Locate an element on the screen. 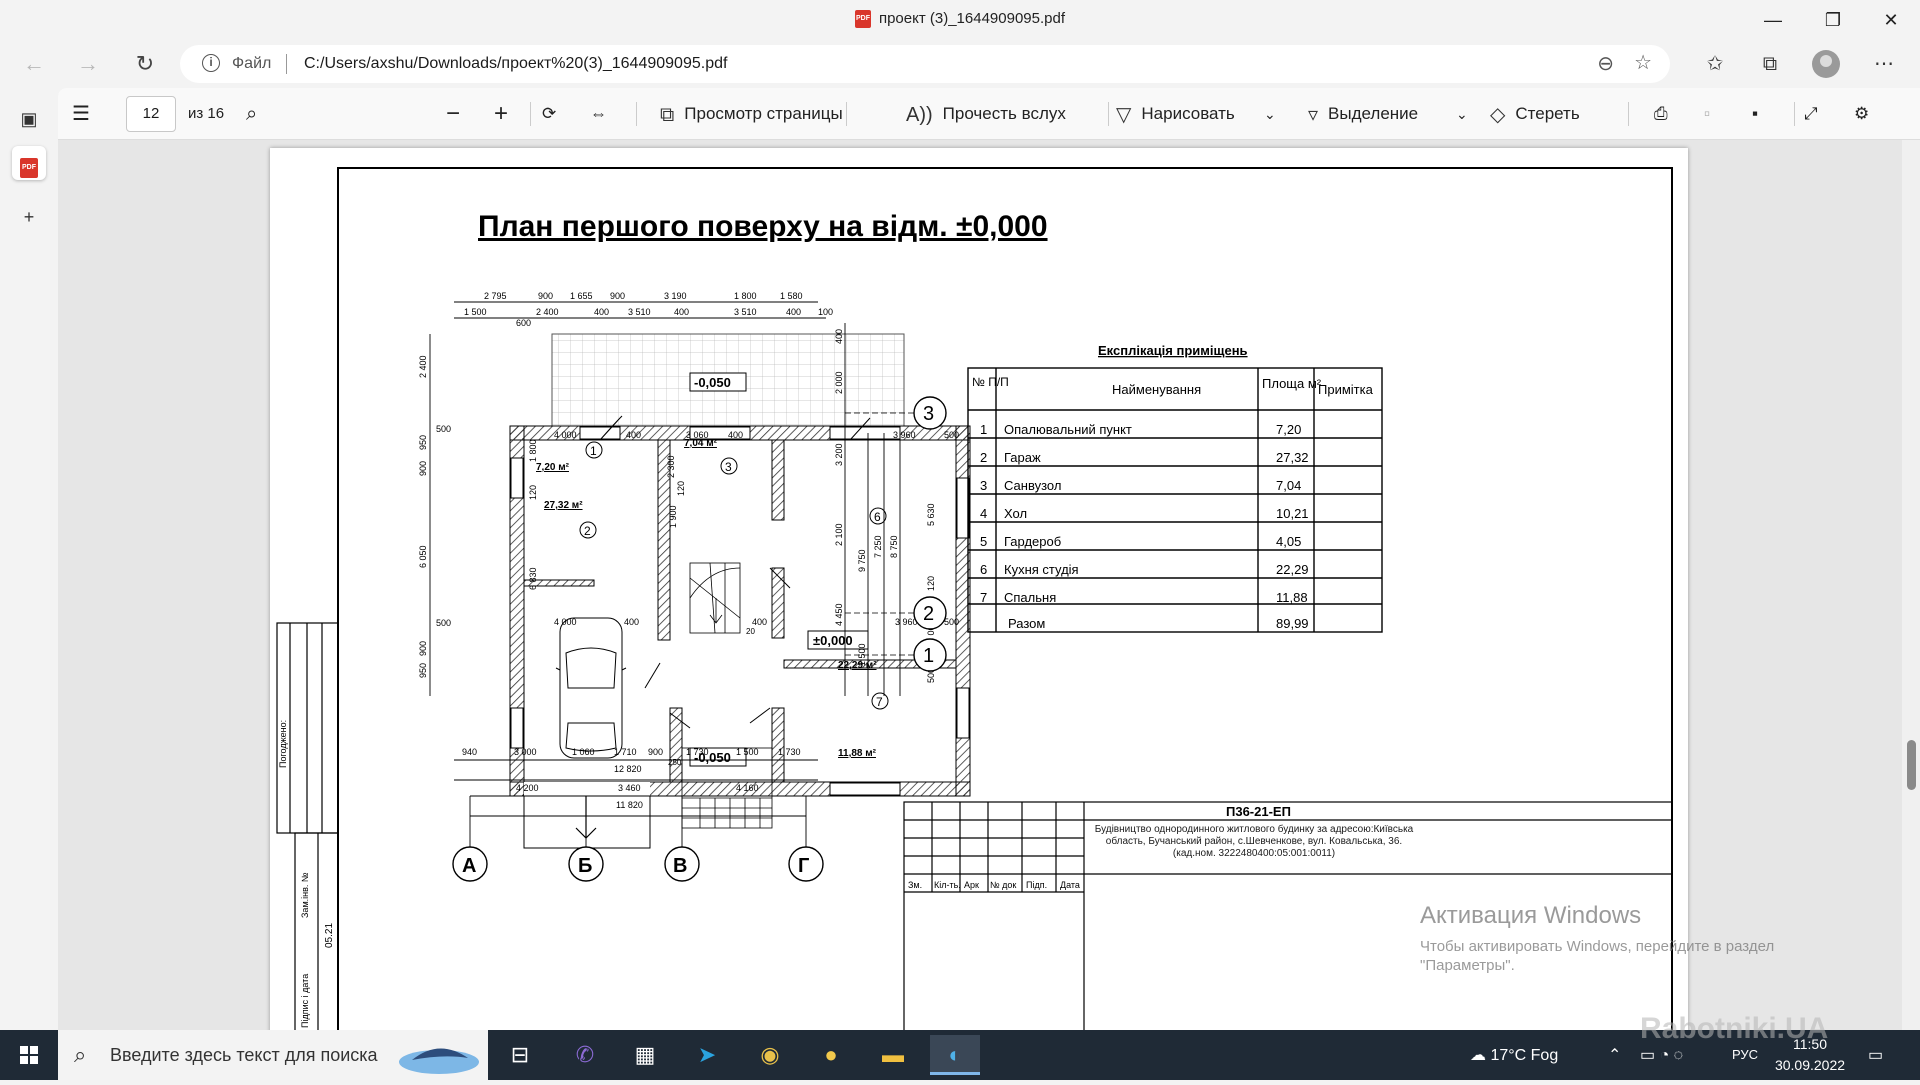 The height and width of the screenshot is (1085, 1920). table-cell-name: Спальня is located at coordinates (1030, 597).